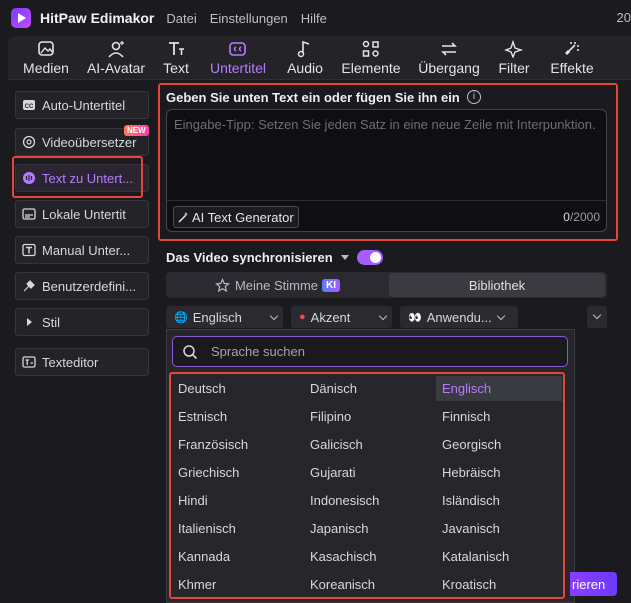  Describe the element at coordinates (202, 416) in the screenshot. I see `language-option: Estnisch` at that location.